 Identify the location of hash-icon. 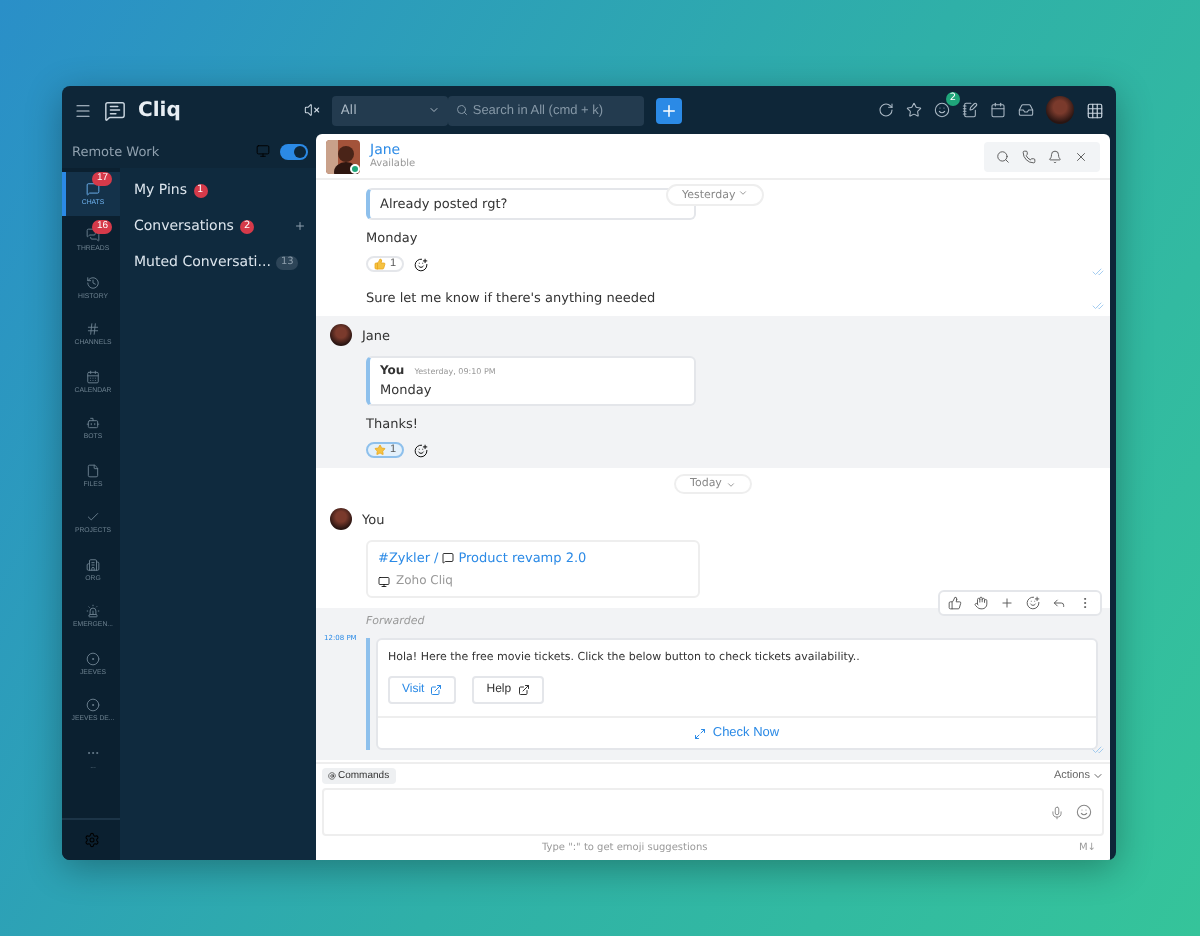
(93, 329).